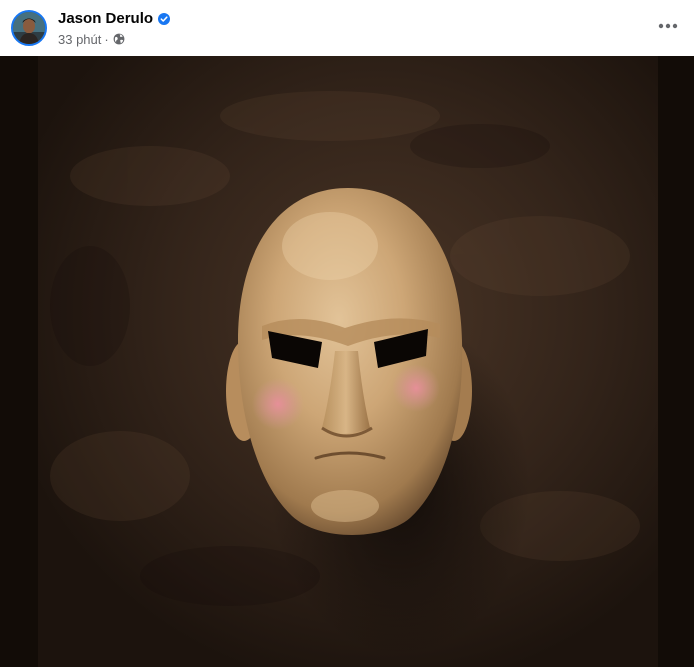 This screenshot has width=694, height=667. I want to click on globe-icon, so click(119, 39).